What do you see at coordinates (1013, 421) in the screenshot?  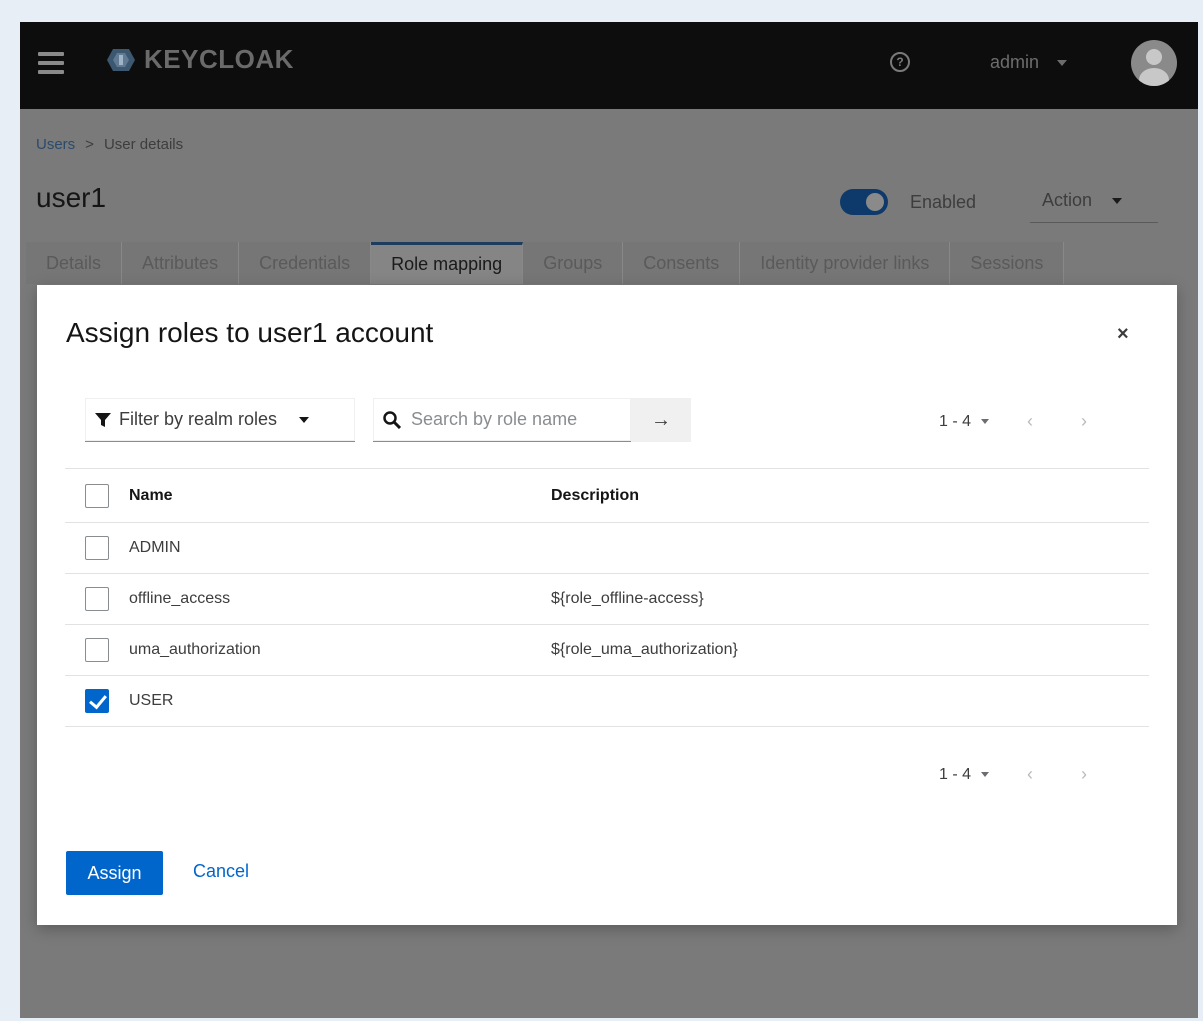 I see `pagination-top: 1 - 4 ‹ ›` at bounding box center [1013, 421].